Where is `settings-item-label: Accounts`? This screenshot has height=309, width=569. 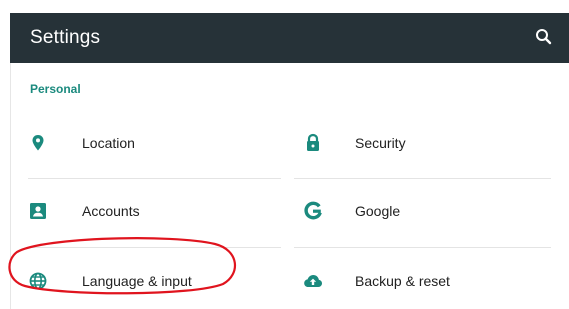 settings-item-label: Accounts is located at coordinates (111, 211).